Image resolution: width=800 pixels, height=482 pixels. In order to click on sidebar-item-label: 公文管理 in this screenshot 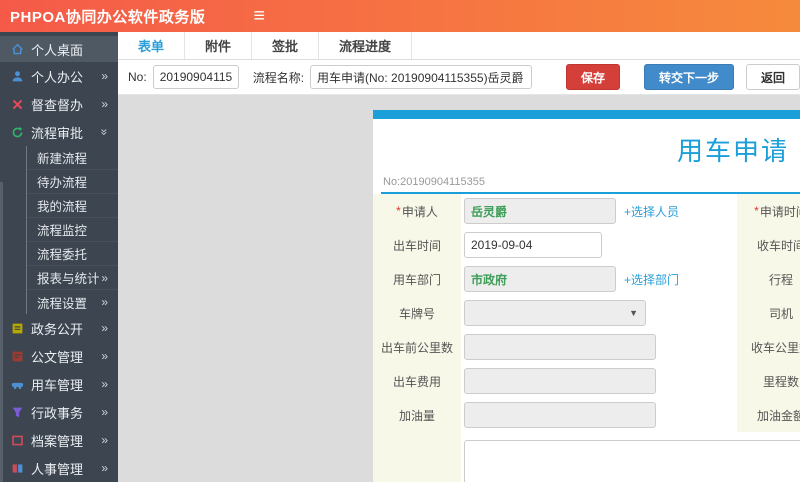, I will do `click(57, 357)`.